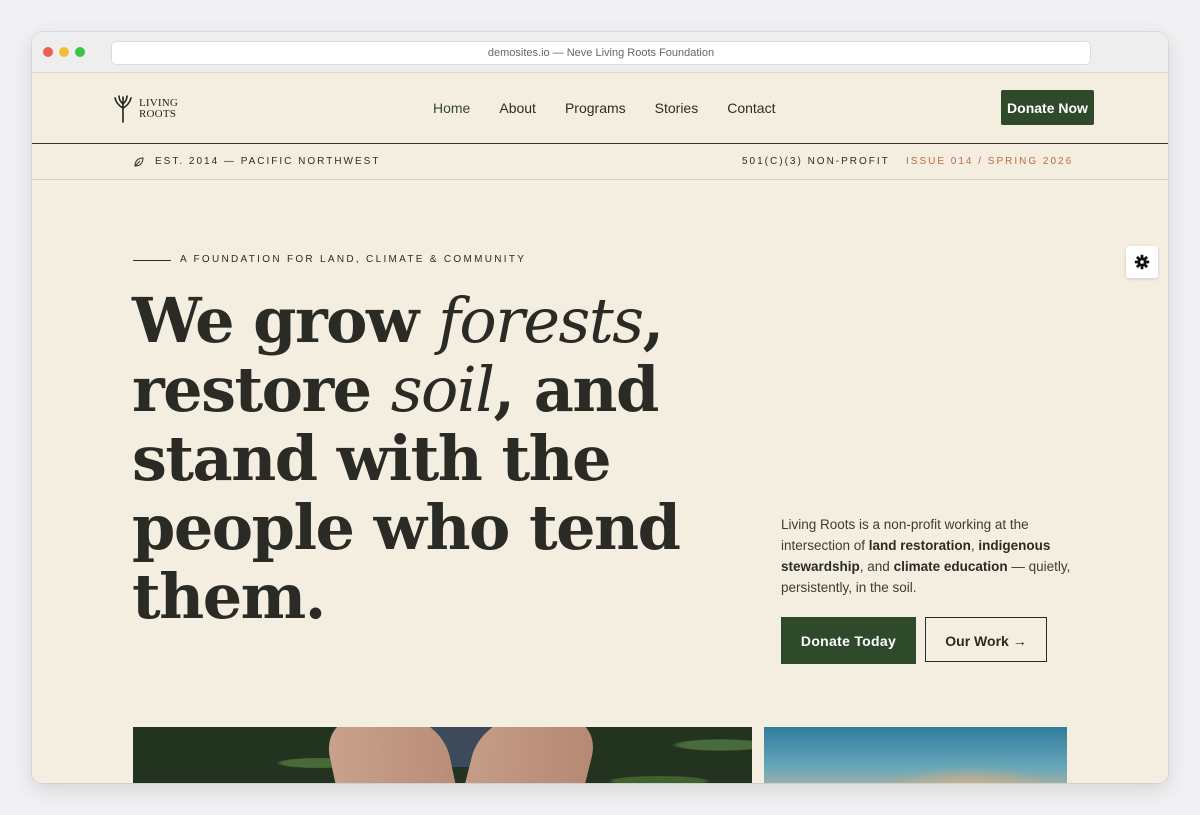 This screenshot has width=1200, height=815. I want to click on headline-line-1: We grow forests,, so click(398, 320).